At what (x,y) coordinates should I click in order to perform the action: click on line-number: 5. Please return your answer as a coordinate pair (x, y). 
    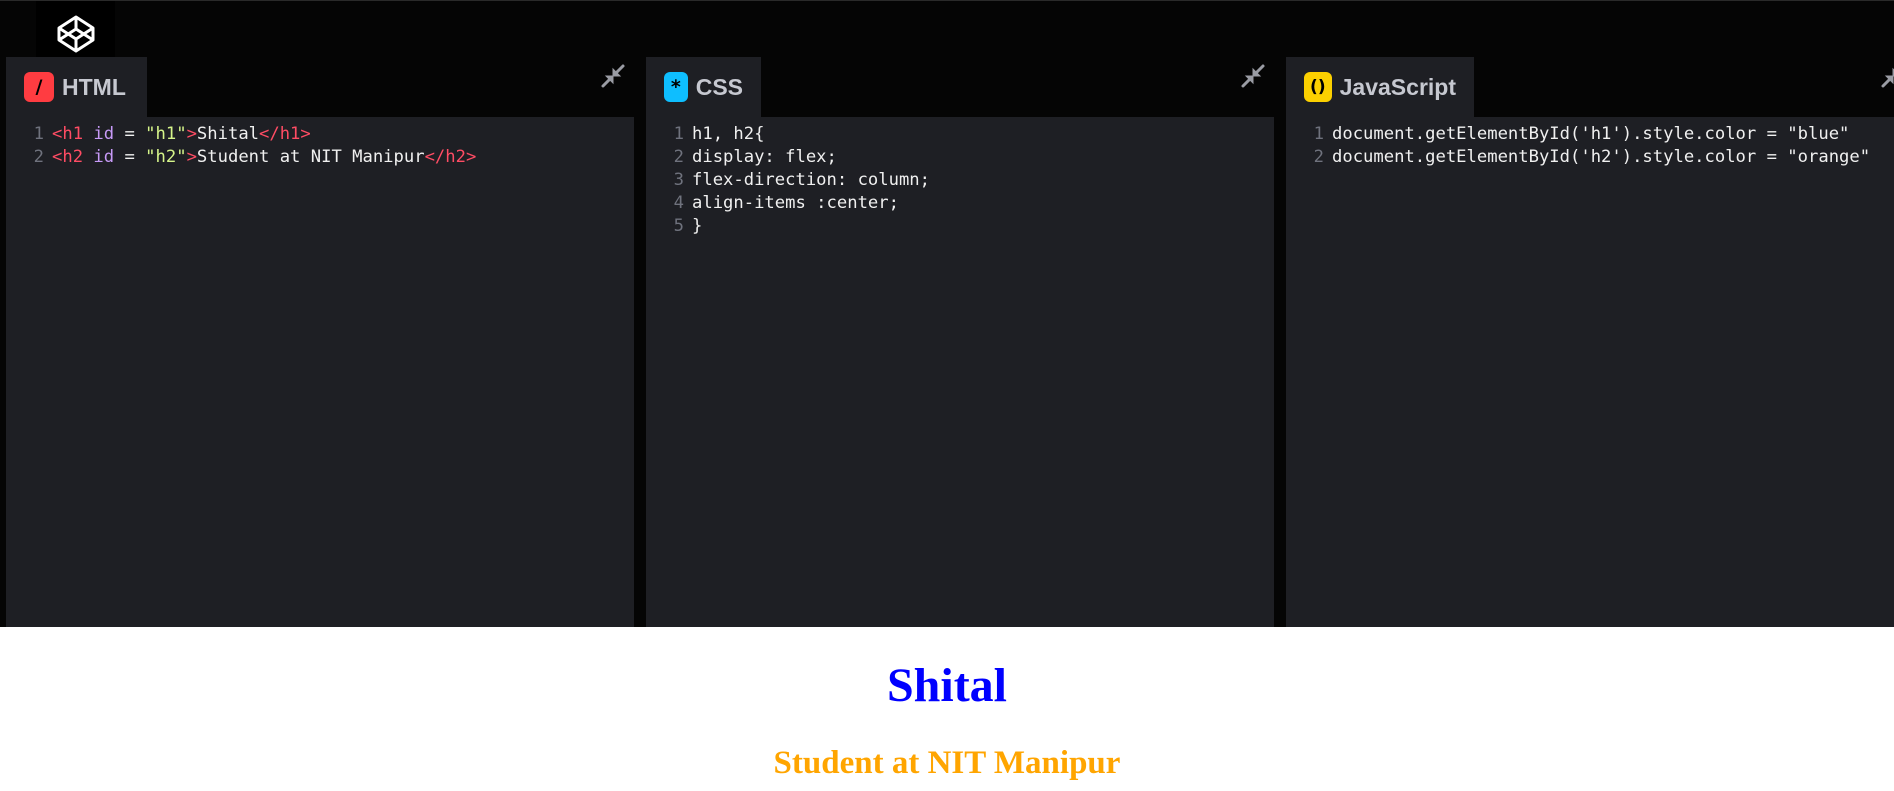
    Looking at the image, I should click on (678, 226).